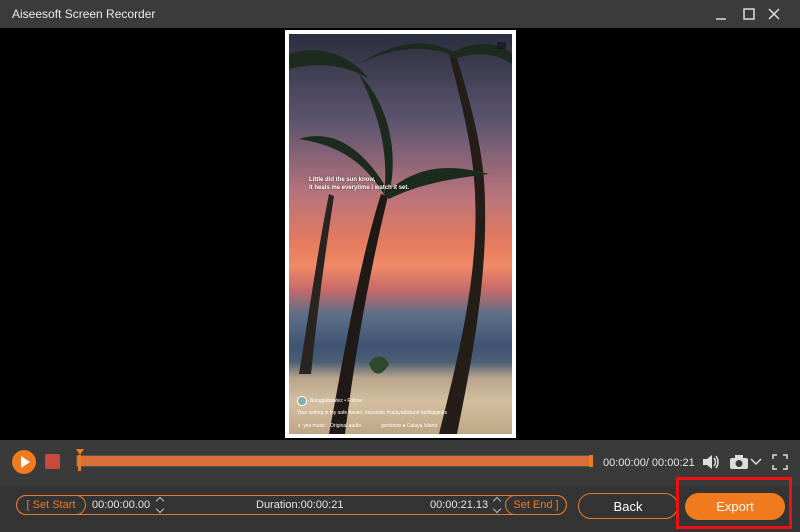 The width and height of the screenshot is (800, 532). Describe the element at coordinates (721, 14) in the screenshot. I see `minimize-icon` at that location.